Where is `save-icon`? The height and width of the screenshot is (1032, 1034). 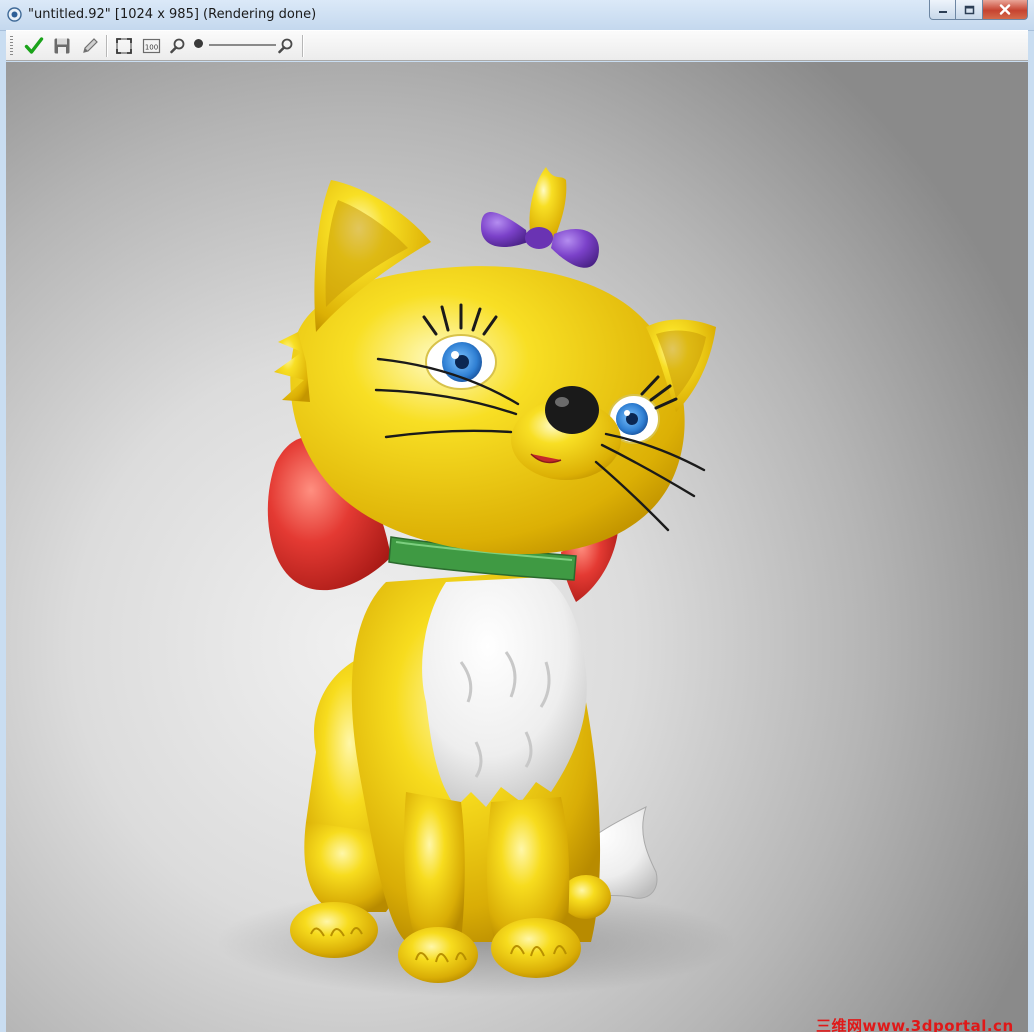 save-icon is located at coordinates (62, 46).